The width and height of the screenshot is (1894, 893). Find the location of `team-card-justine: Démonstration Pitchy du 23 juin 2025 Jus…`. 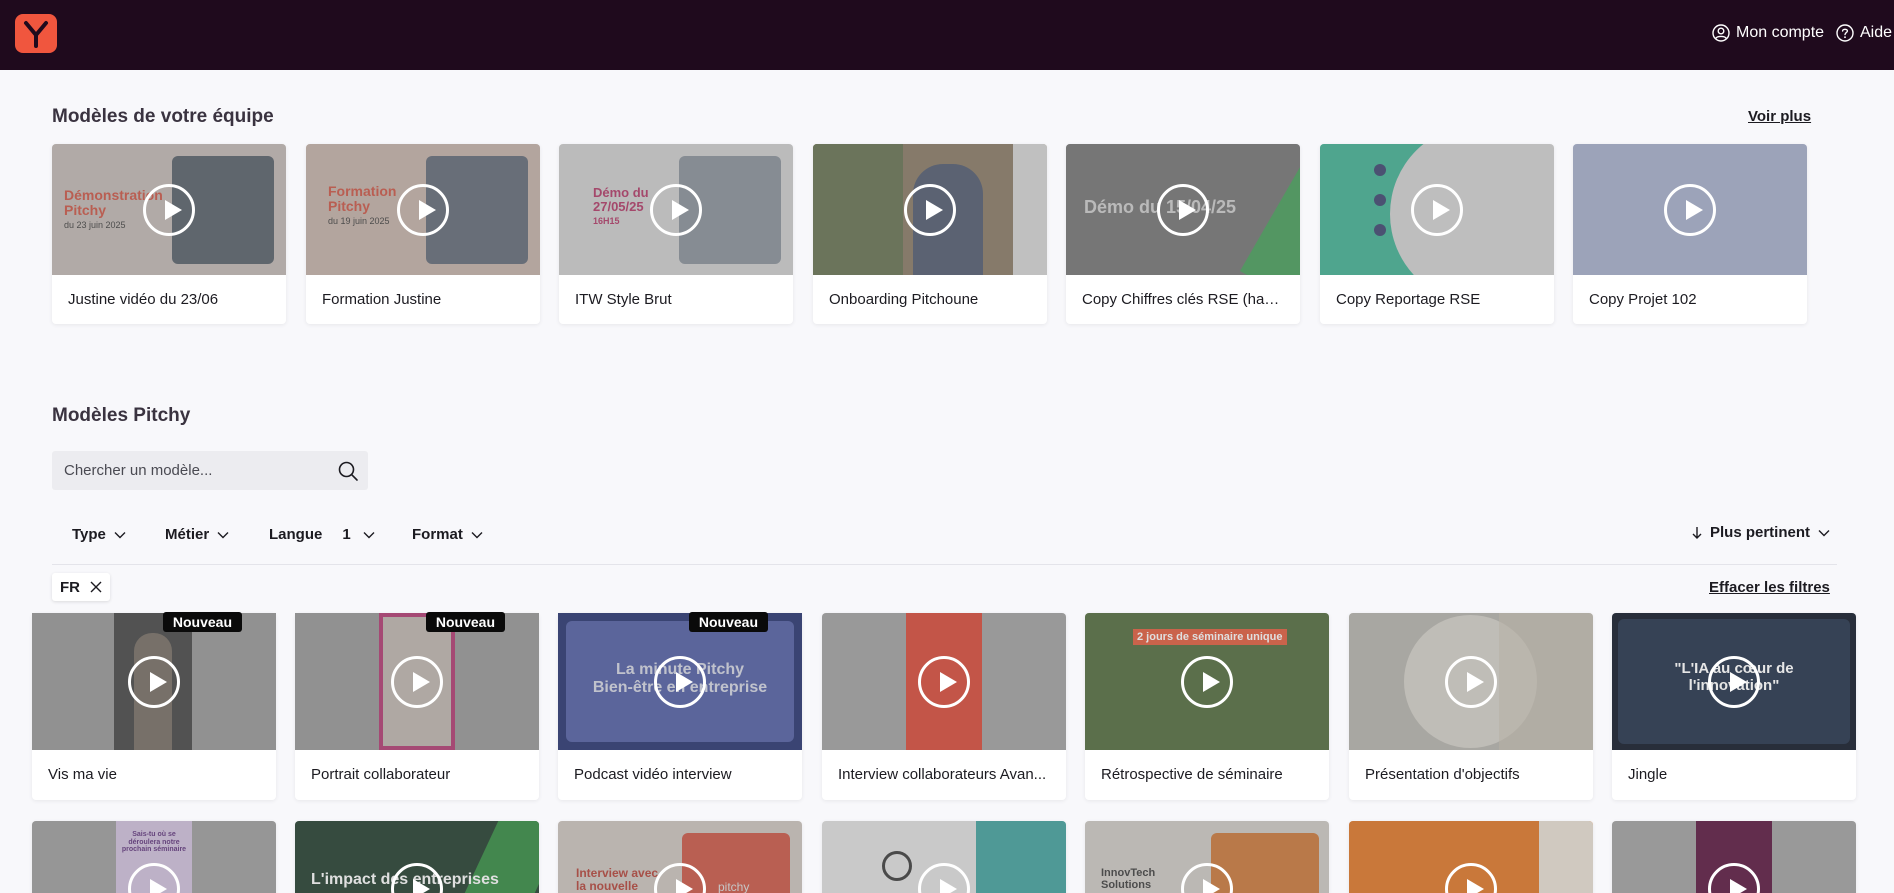

team-card-justine: Démonstration Pitchy du 23 juin 2025 Jus… is located at coordinates (169, 234).